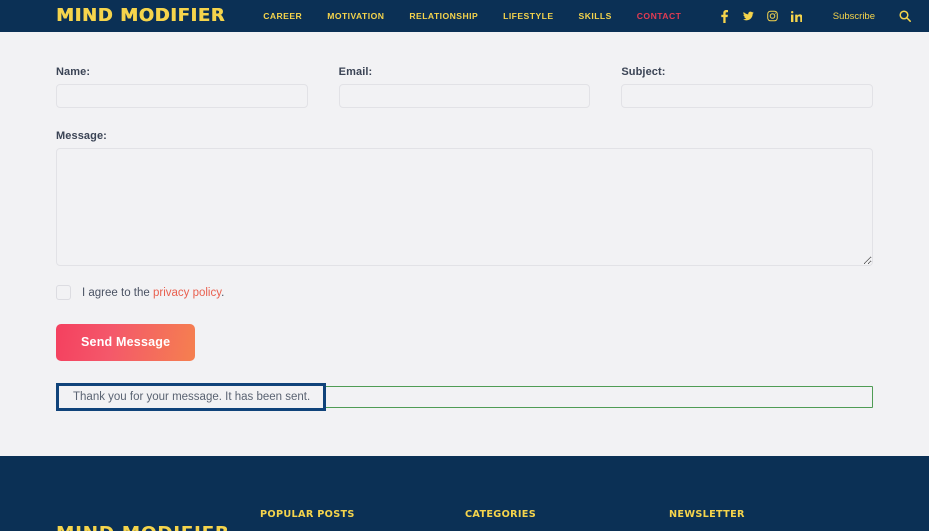 The width and height of the screenshot is (929, 531). I want to click on instagram-icon, so click(772, 16).